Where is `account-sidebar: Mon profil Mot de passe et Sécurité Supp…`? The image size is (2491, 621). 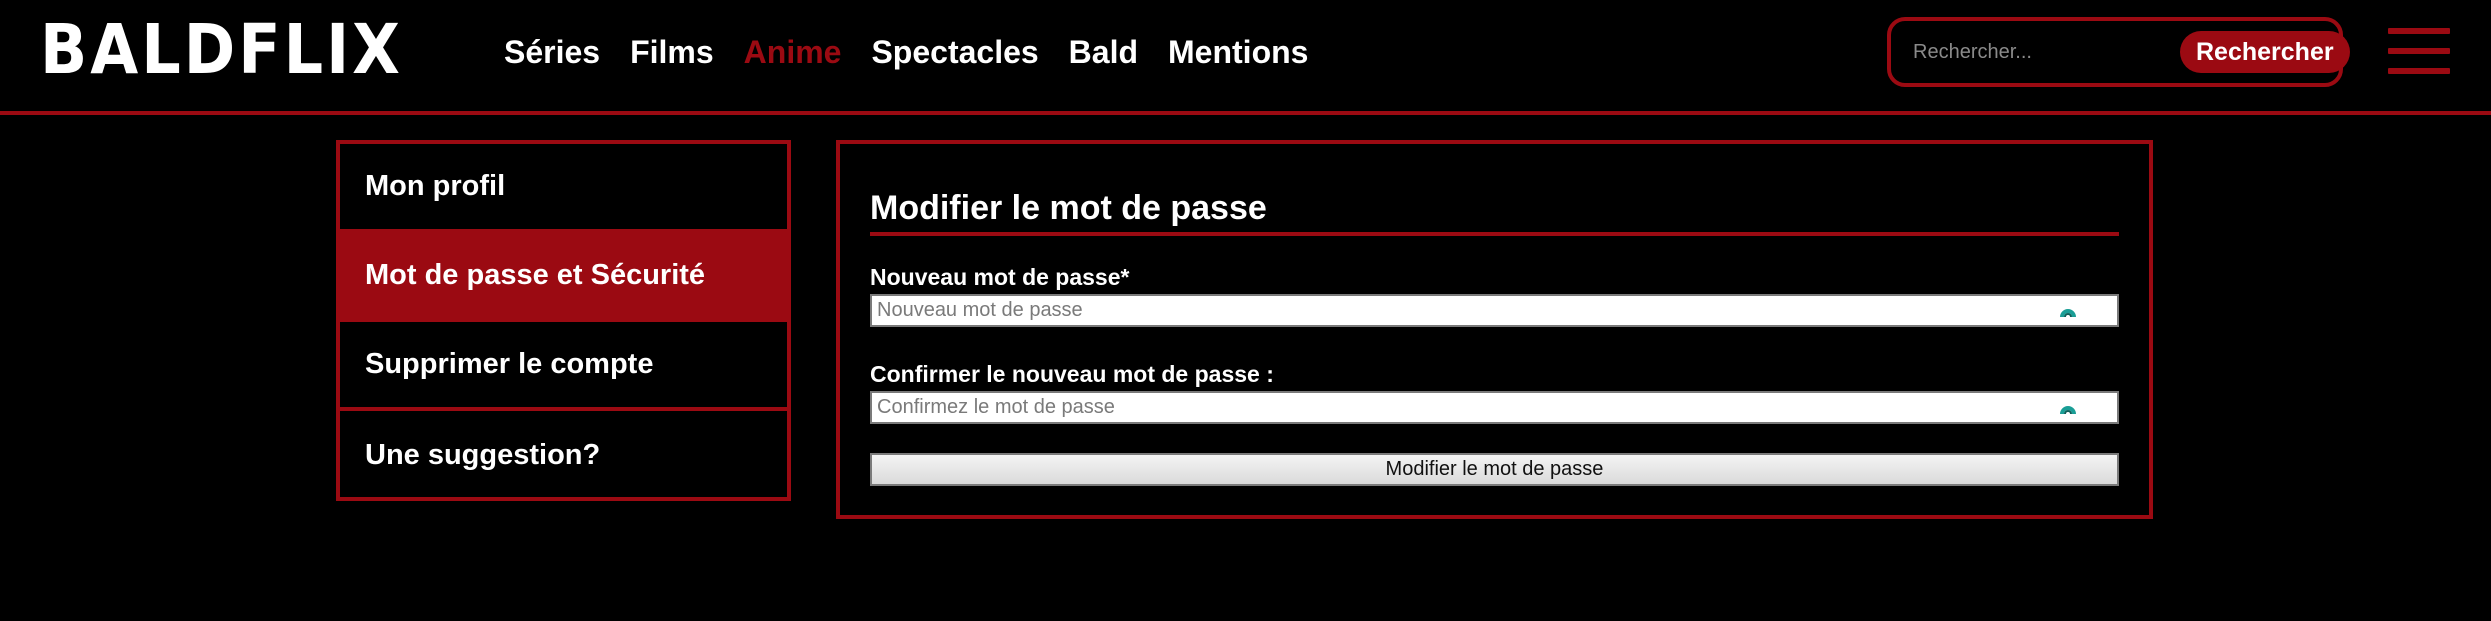 account-sidebar: Mon profil Mot de passe et Sécurité Supp… is located at coordinates (563, 320).